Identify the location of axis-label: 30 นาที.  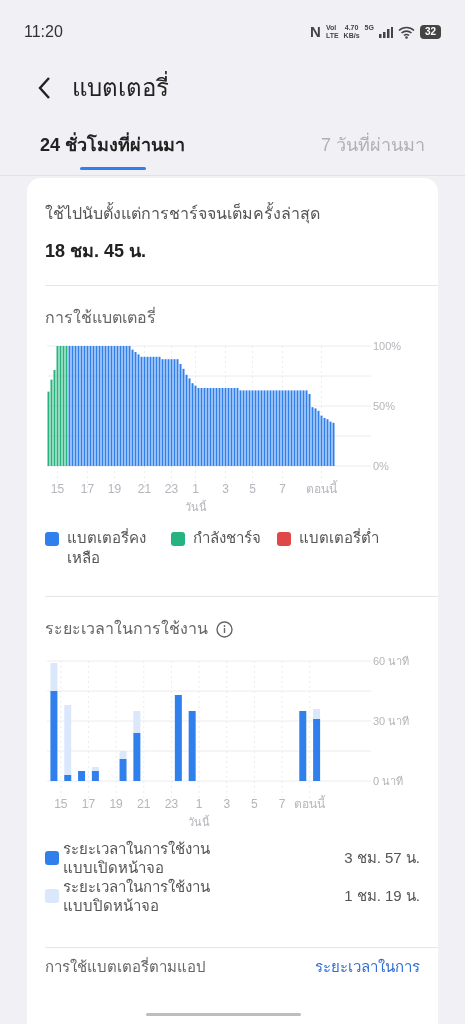
(391, 721).